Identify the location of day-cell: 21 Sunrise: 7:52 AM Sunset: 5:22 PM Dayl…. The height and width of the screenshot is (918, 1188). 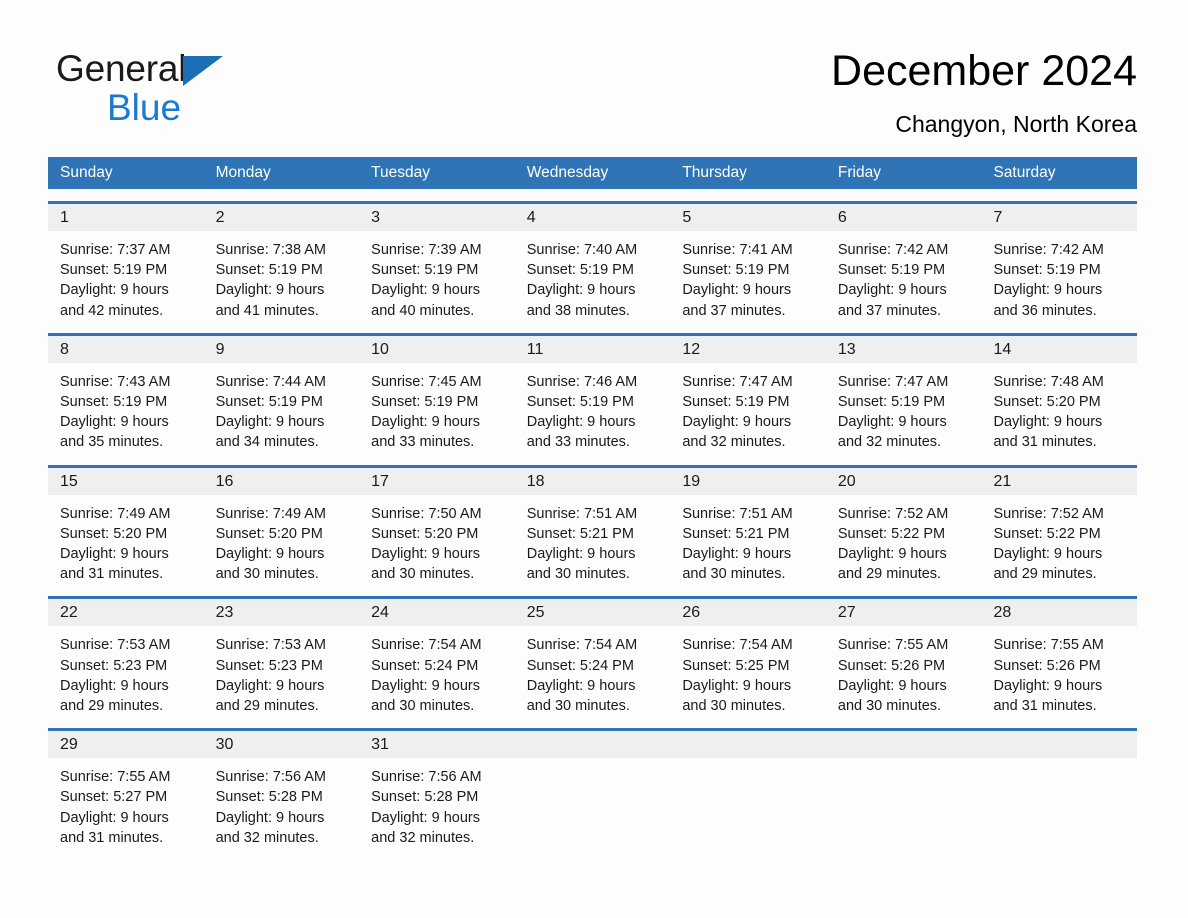
(1059, 526).